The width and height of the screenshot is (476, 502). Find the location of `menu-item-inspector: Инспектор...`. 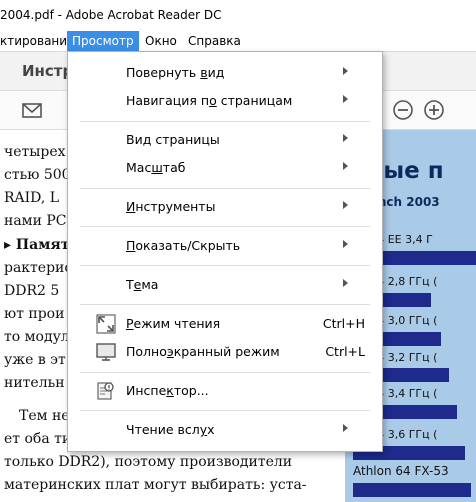

menu-item-inspector: Инспектор... is located at coordinates (225, 391).